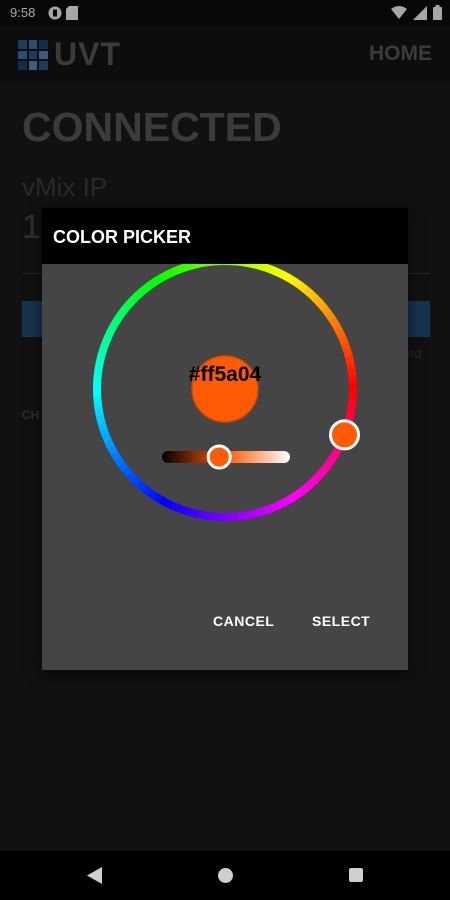 Image resolution: width=450 pixels, height=900 pixels. Describe the element at coordinates (225, 236) in the screenshot. I see `dialog-header: COLOR PICKER` at that location.